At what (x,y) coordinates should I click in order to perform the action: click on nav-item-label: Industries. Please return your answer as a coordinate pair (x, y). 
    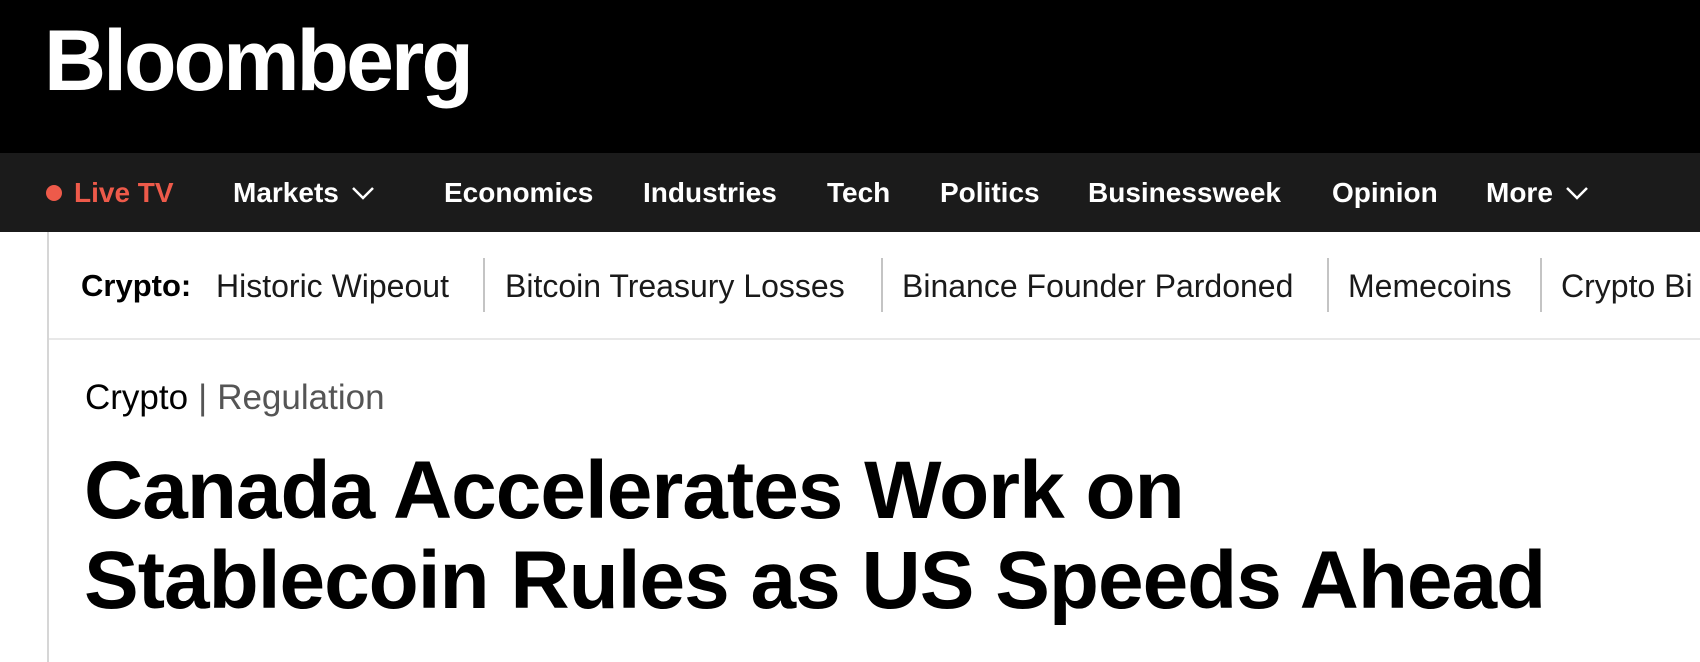
    Looking at the image, I should click on (710, 192).